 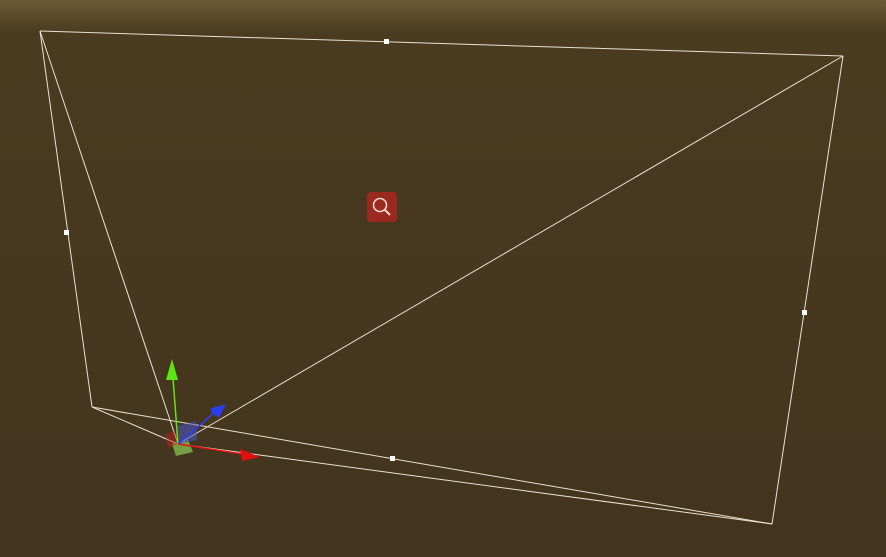 I want to click on handle-top, so click(x=386, y=41).